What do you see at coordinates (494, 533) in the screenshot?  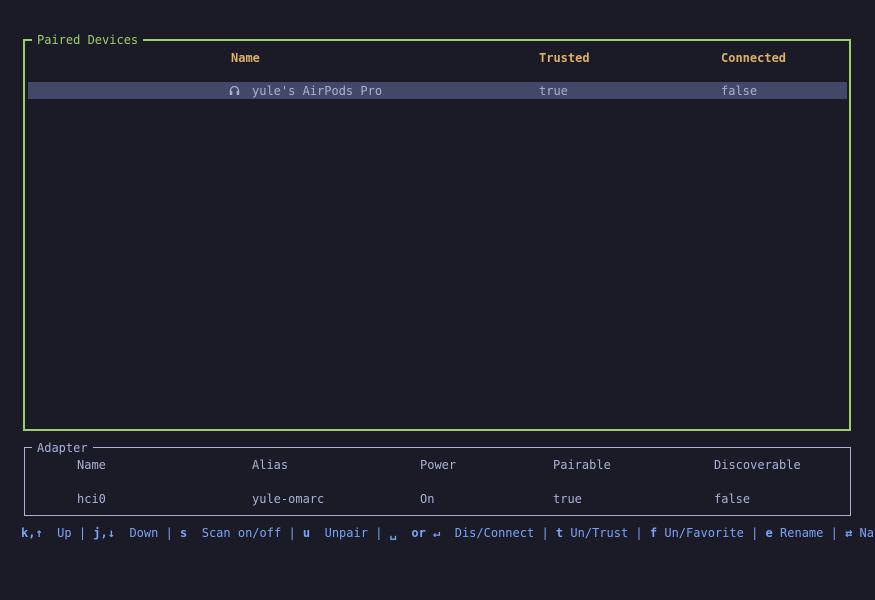 I see `hint-connect: Dis/Connect` at bounding box center [494, 533].